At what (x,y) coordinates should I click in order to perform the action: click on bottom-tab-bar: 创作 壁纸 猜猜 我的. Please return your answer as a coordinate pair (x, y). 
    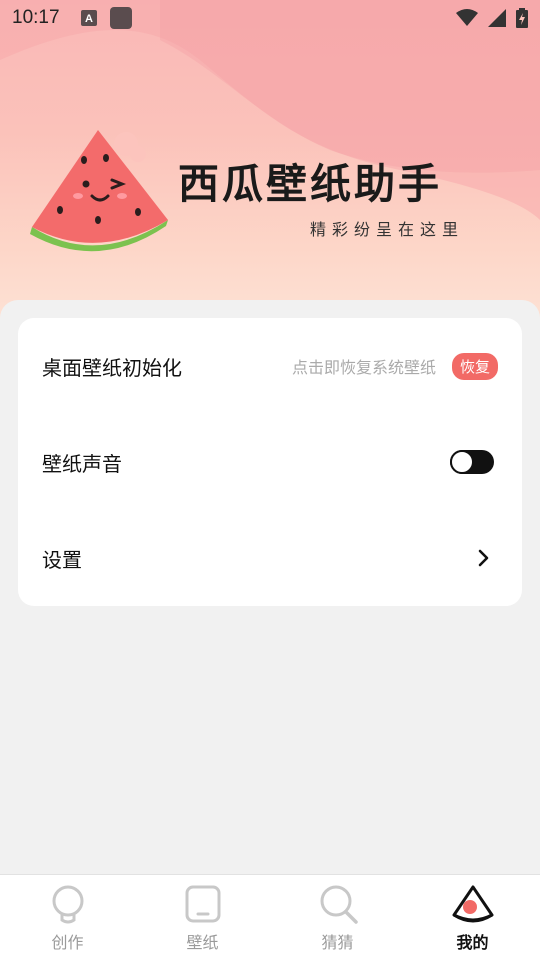
    Looking at the image, I should click on (270, 917).